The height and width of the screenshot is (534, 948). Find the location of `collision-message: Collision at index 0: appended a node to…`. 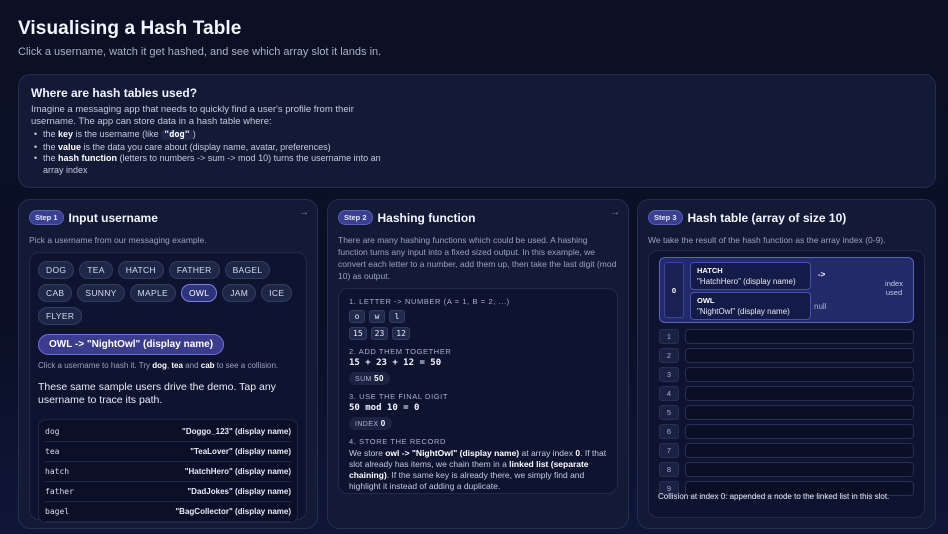

collision-message: Collision at index 0: appended a node to… is located at coordinates (774, 496).